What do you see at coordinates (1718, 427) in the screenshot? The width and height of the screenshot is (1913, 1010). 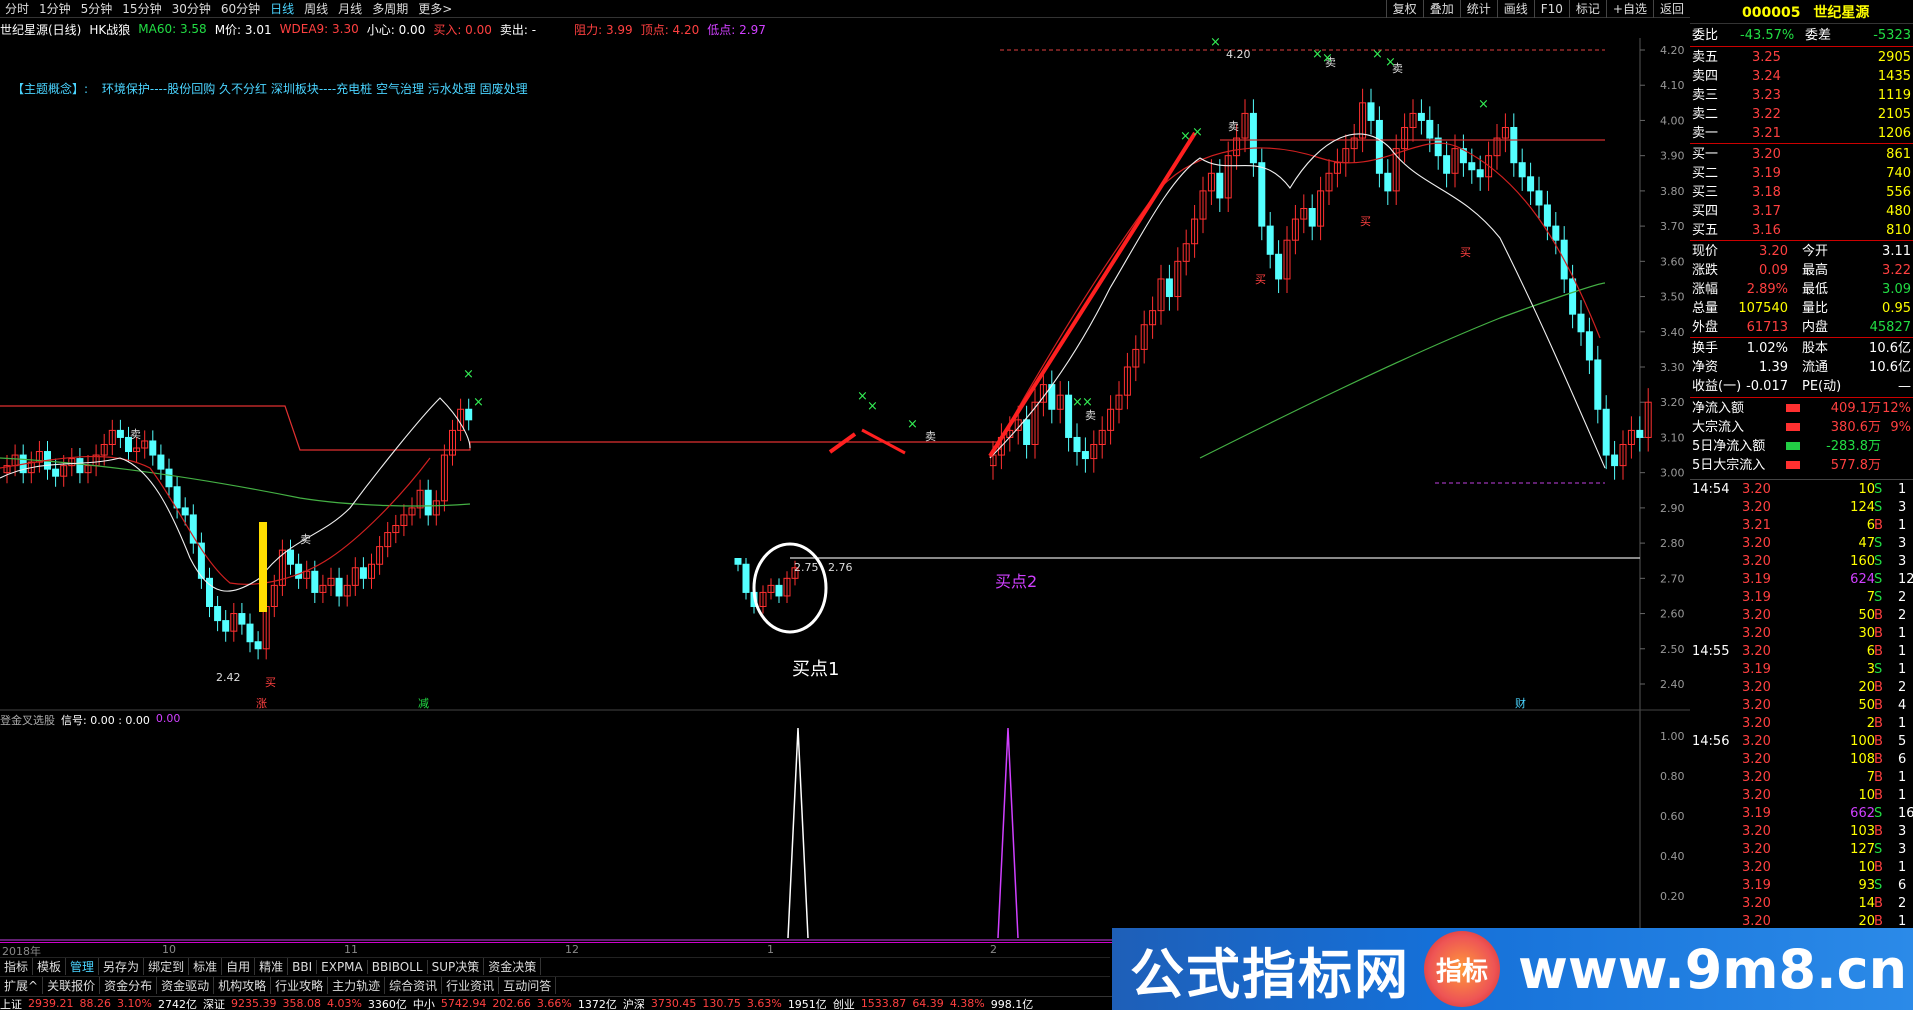 I see `flow-label: 大宗流入` at bounding box center [1718, 427].